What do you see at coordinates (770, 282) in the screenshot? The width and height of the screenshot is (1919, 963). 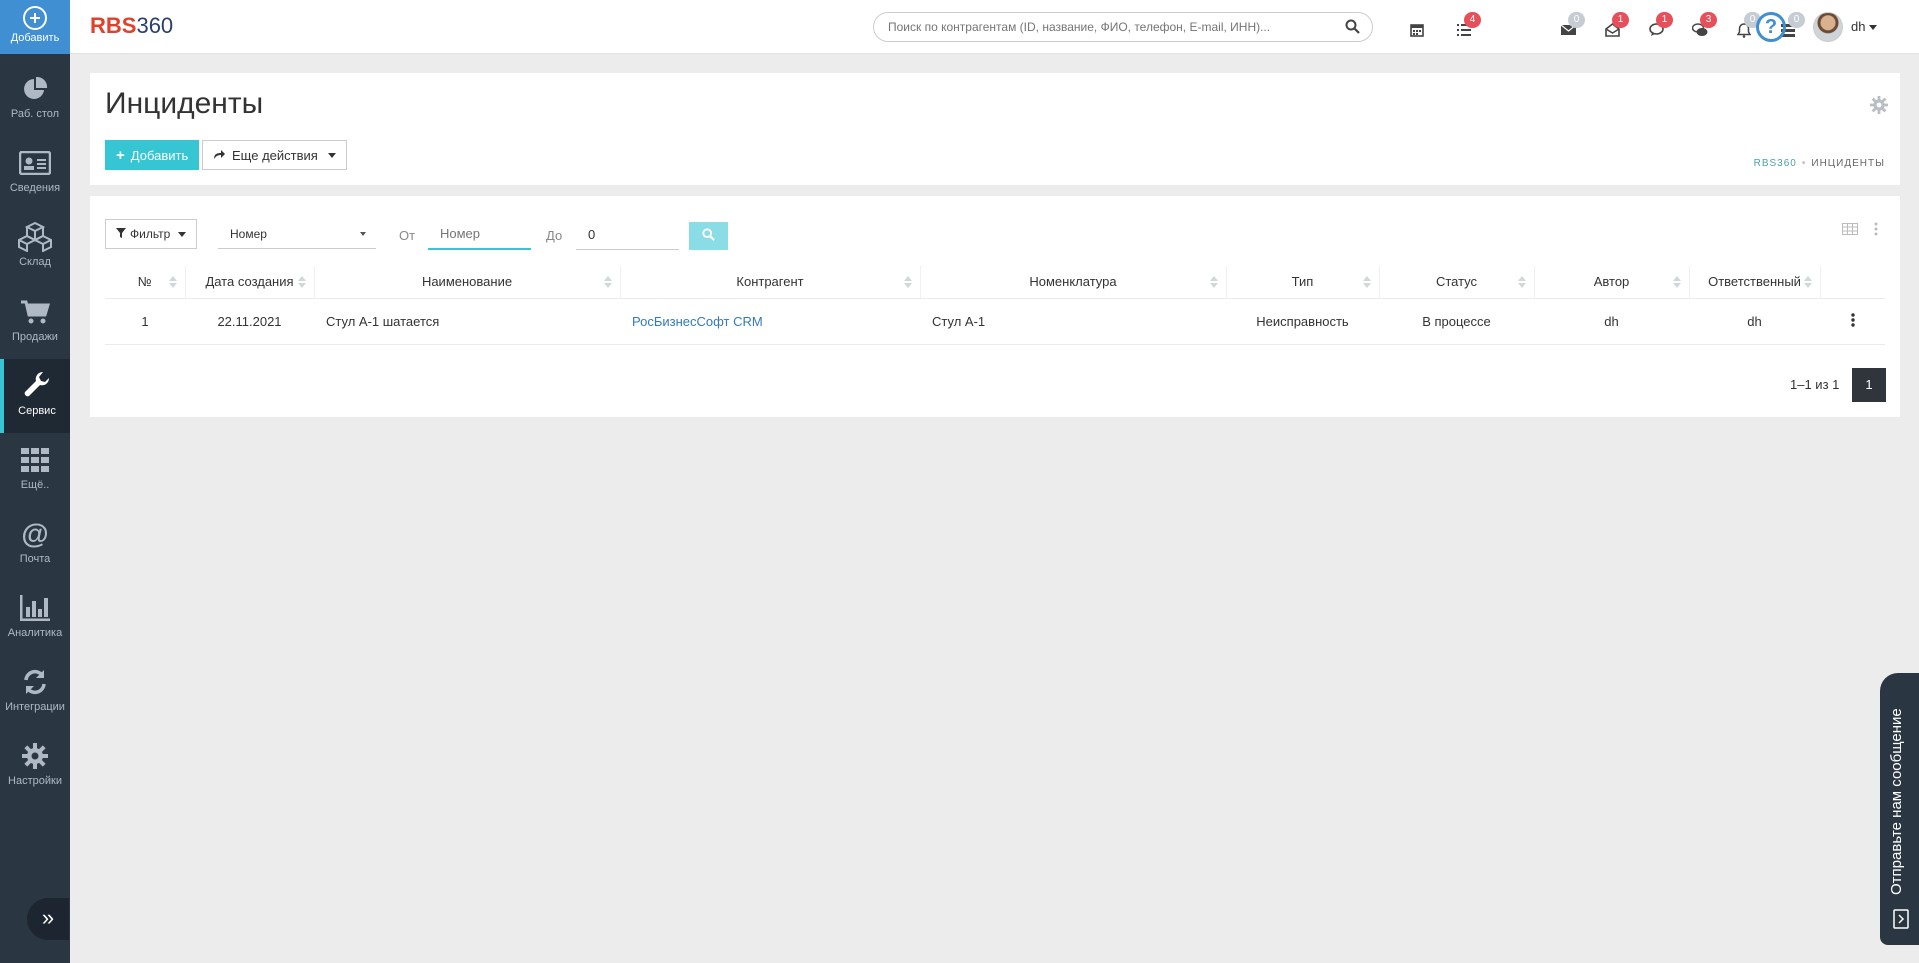 I see `column-header-contractor: Контрагент` at bounding box center [770, 282].